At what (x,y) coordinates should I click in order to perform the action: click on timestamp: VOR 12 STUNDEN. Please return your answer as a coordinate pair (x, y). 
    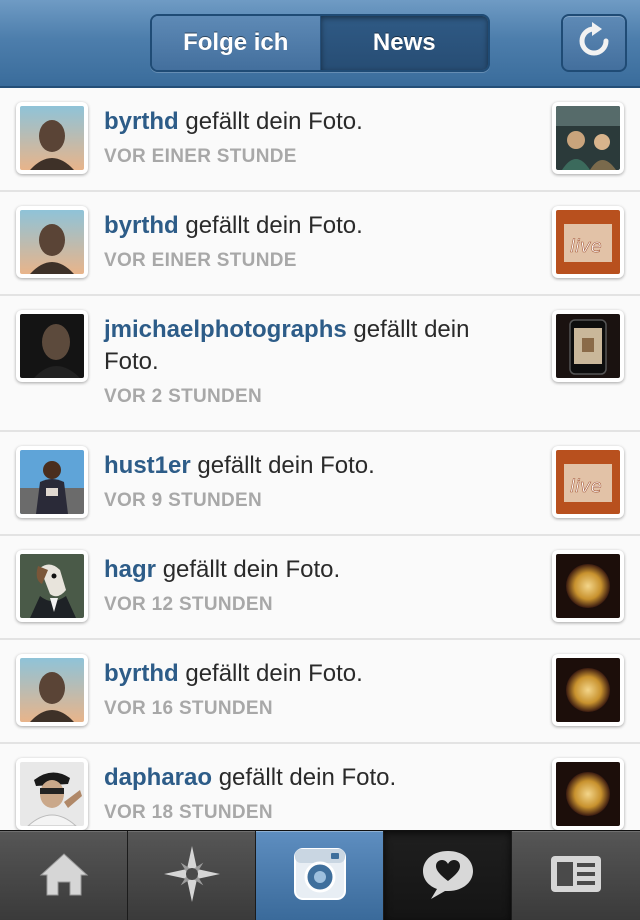
    Looking at the image, I should click on (188, 604).